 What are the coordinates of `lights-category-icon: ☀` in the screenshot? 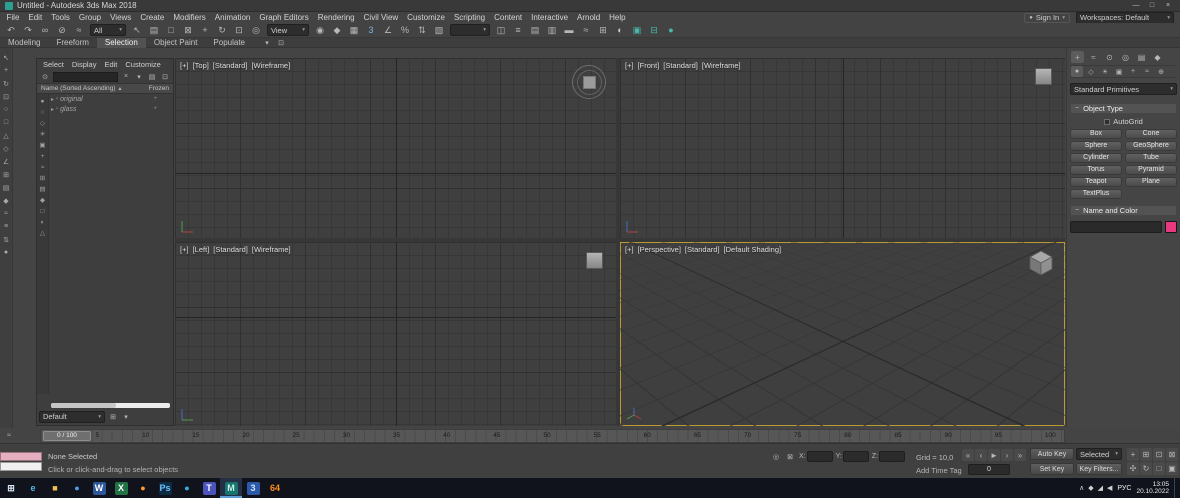 It's located at (1105, 71).